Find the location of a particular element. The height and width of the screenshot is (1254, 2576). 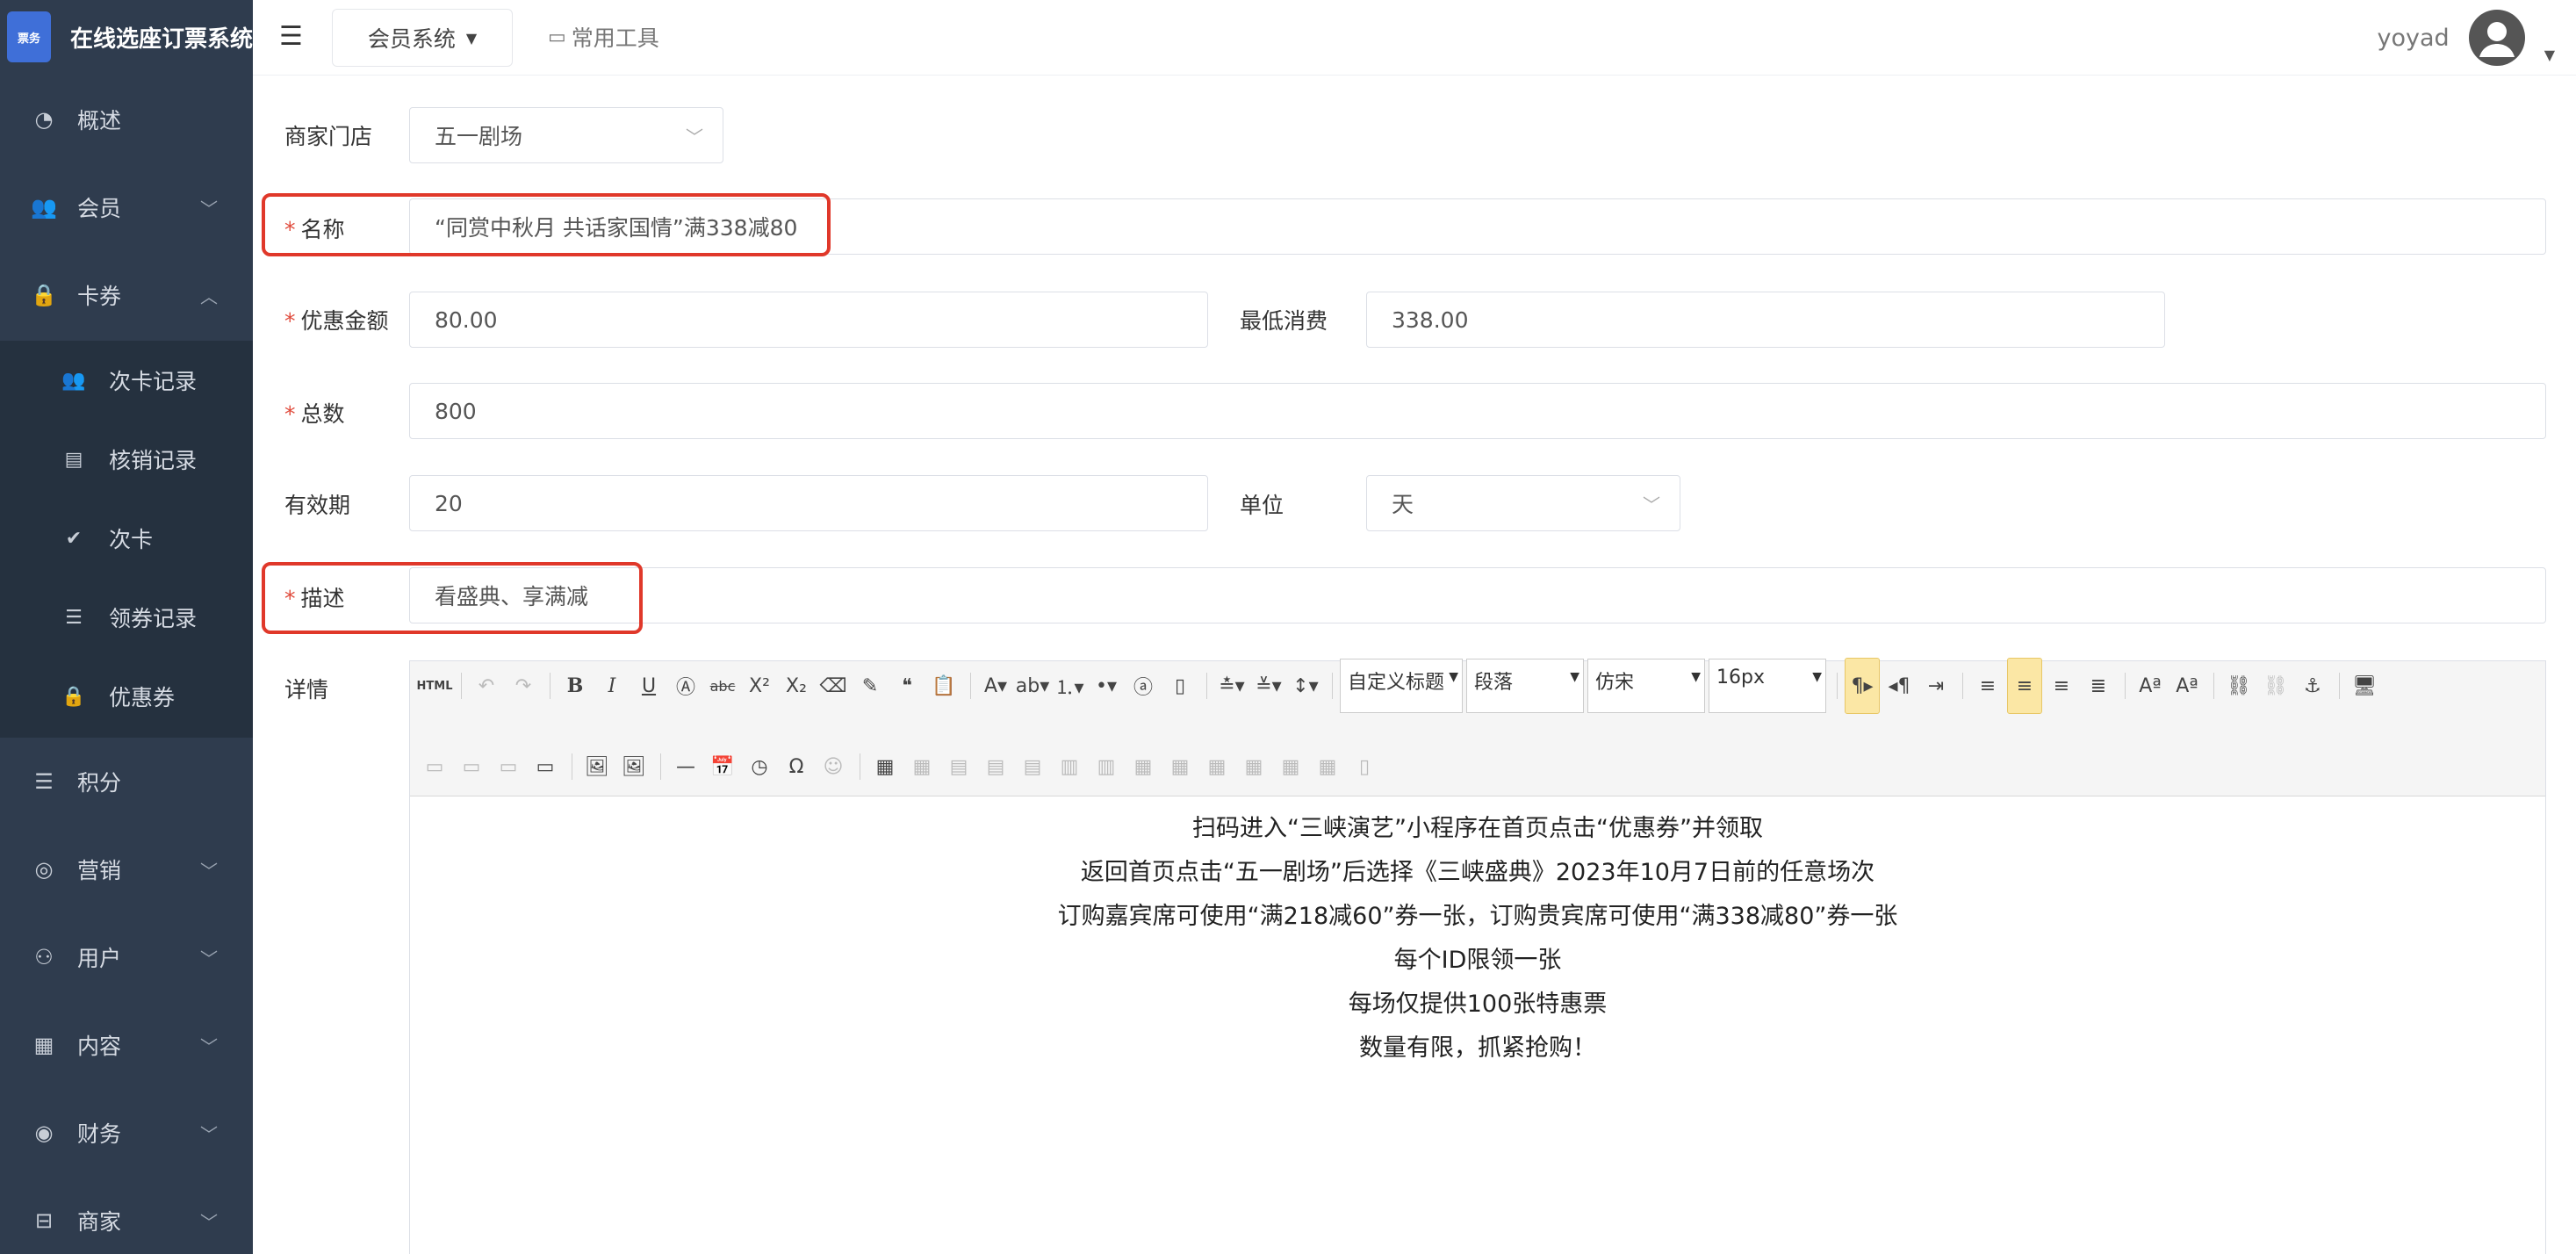

sidebar-item-coupons: 🔒 卡券 ︿ is located at coordinates (126, 295).